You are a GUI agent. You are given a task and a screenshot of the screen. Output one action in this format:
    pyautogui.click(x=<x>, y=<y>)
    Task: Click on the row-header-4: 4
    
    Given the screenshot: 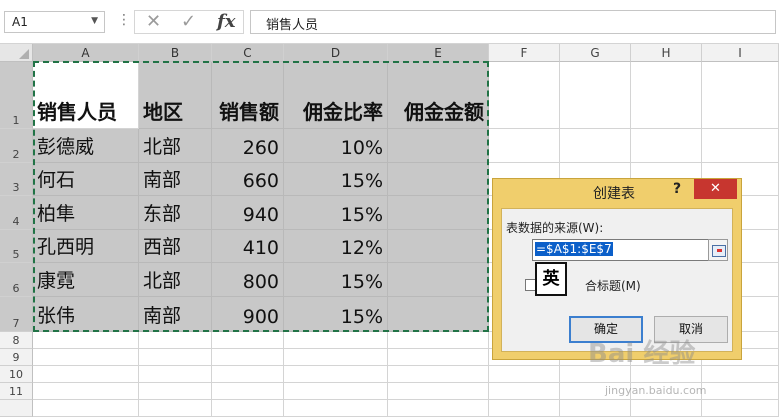 What is the action you would take?
    pyautogui.click(x=16, y=213)
    